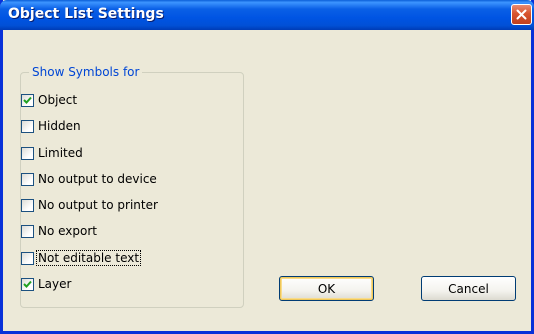  Describe the element at coordinates (97, 179) in the screenshot. I see `checkbox-label: No output to device` at that location.